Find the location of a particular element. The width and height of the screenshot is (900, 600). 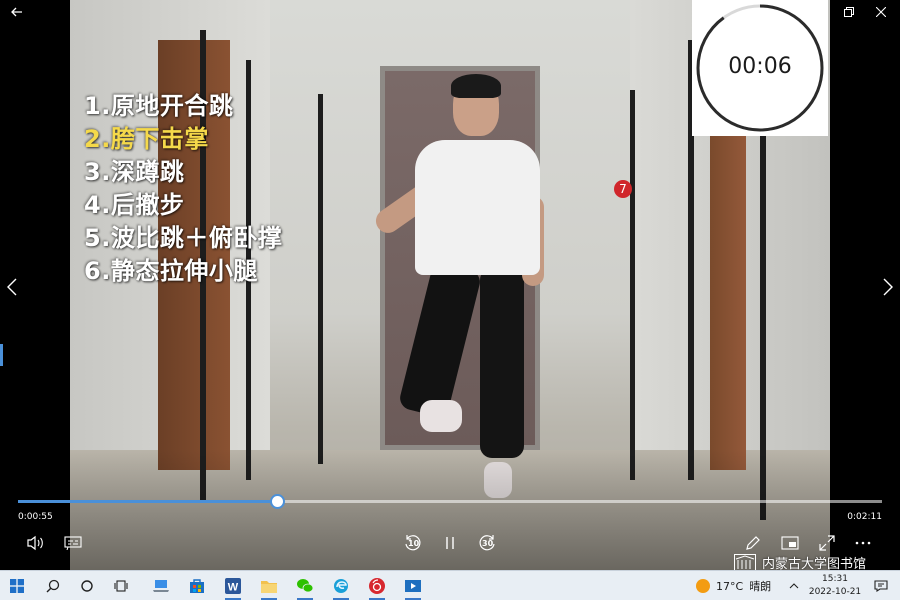

arrow-left-icon is located at coordinates (16, 12).